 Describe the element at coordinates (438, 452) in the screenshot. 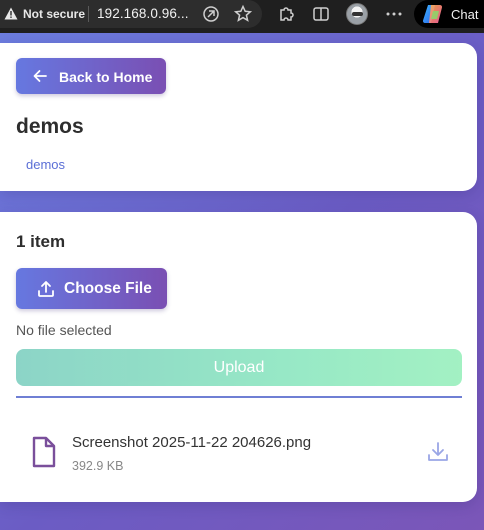

I see `download-icon` at that location.